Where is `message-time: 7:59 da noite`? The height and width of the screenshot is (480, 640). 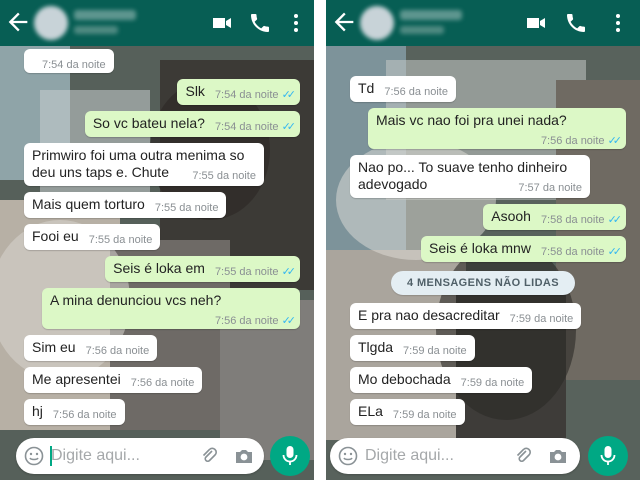 message-time: 7:59 da noite is located at coordinates (435, 351).